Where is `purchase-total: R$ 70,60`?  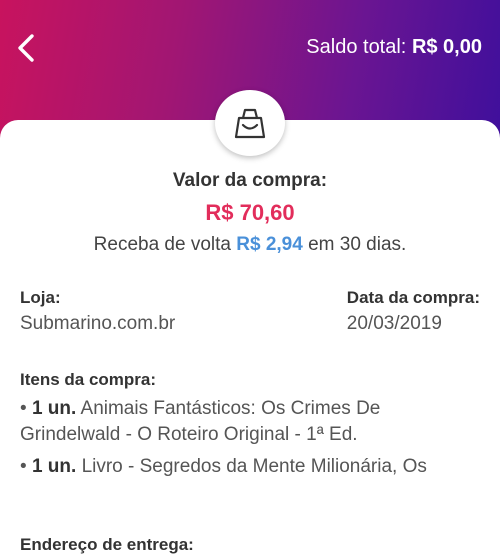 purchase-total: R$ 70,60 is located at coordinates (250, 212).